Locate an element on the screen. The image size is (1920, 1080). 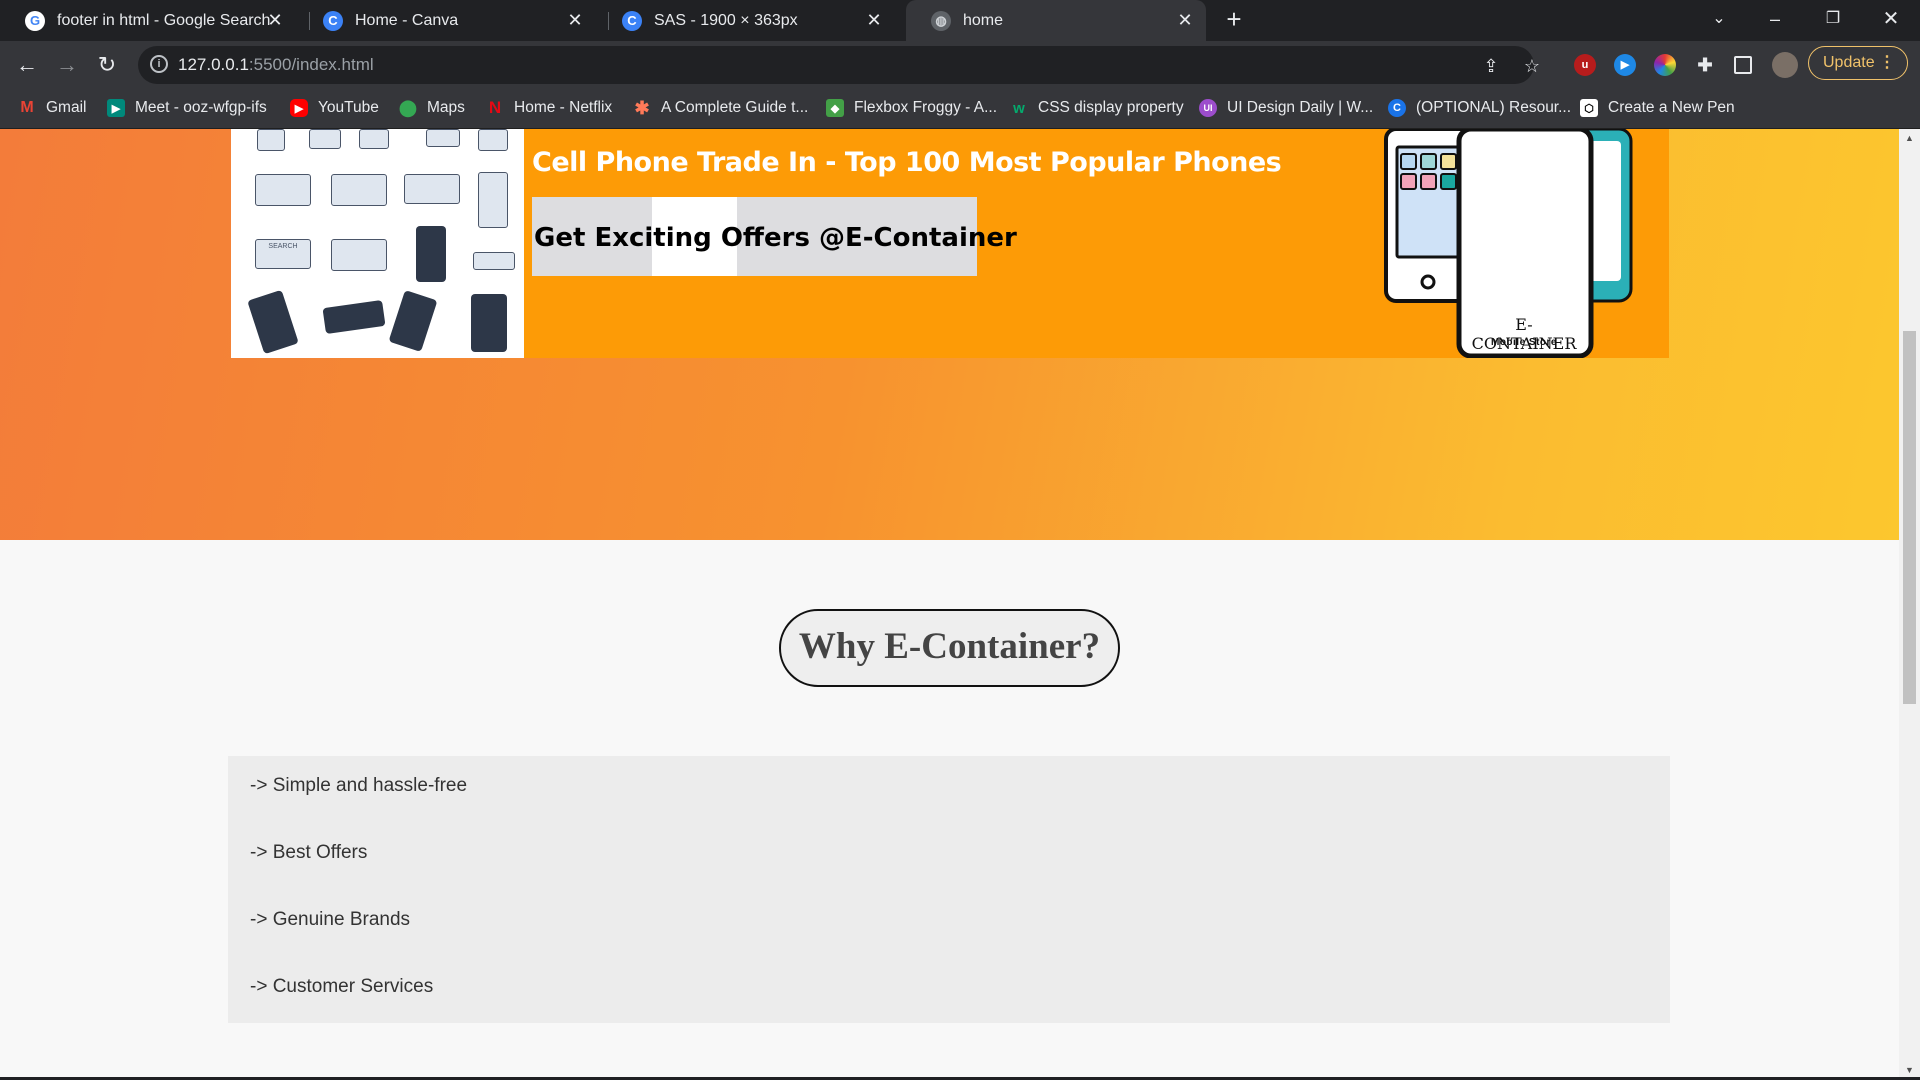
bookmark-label: YouTube is located at coordinates (348, 107).